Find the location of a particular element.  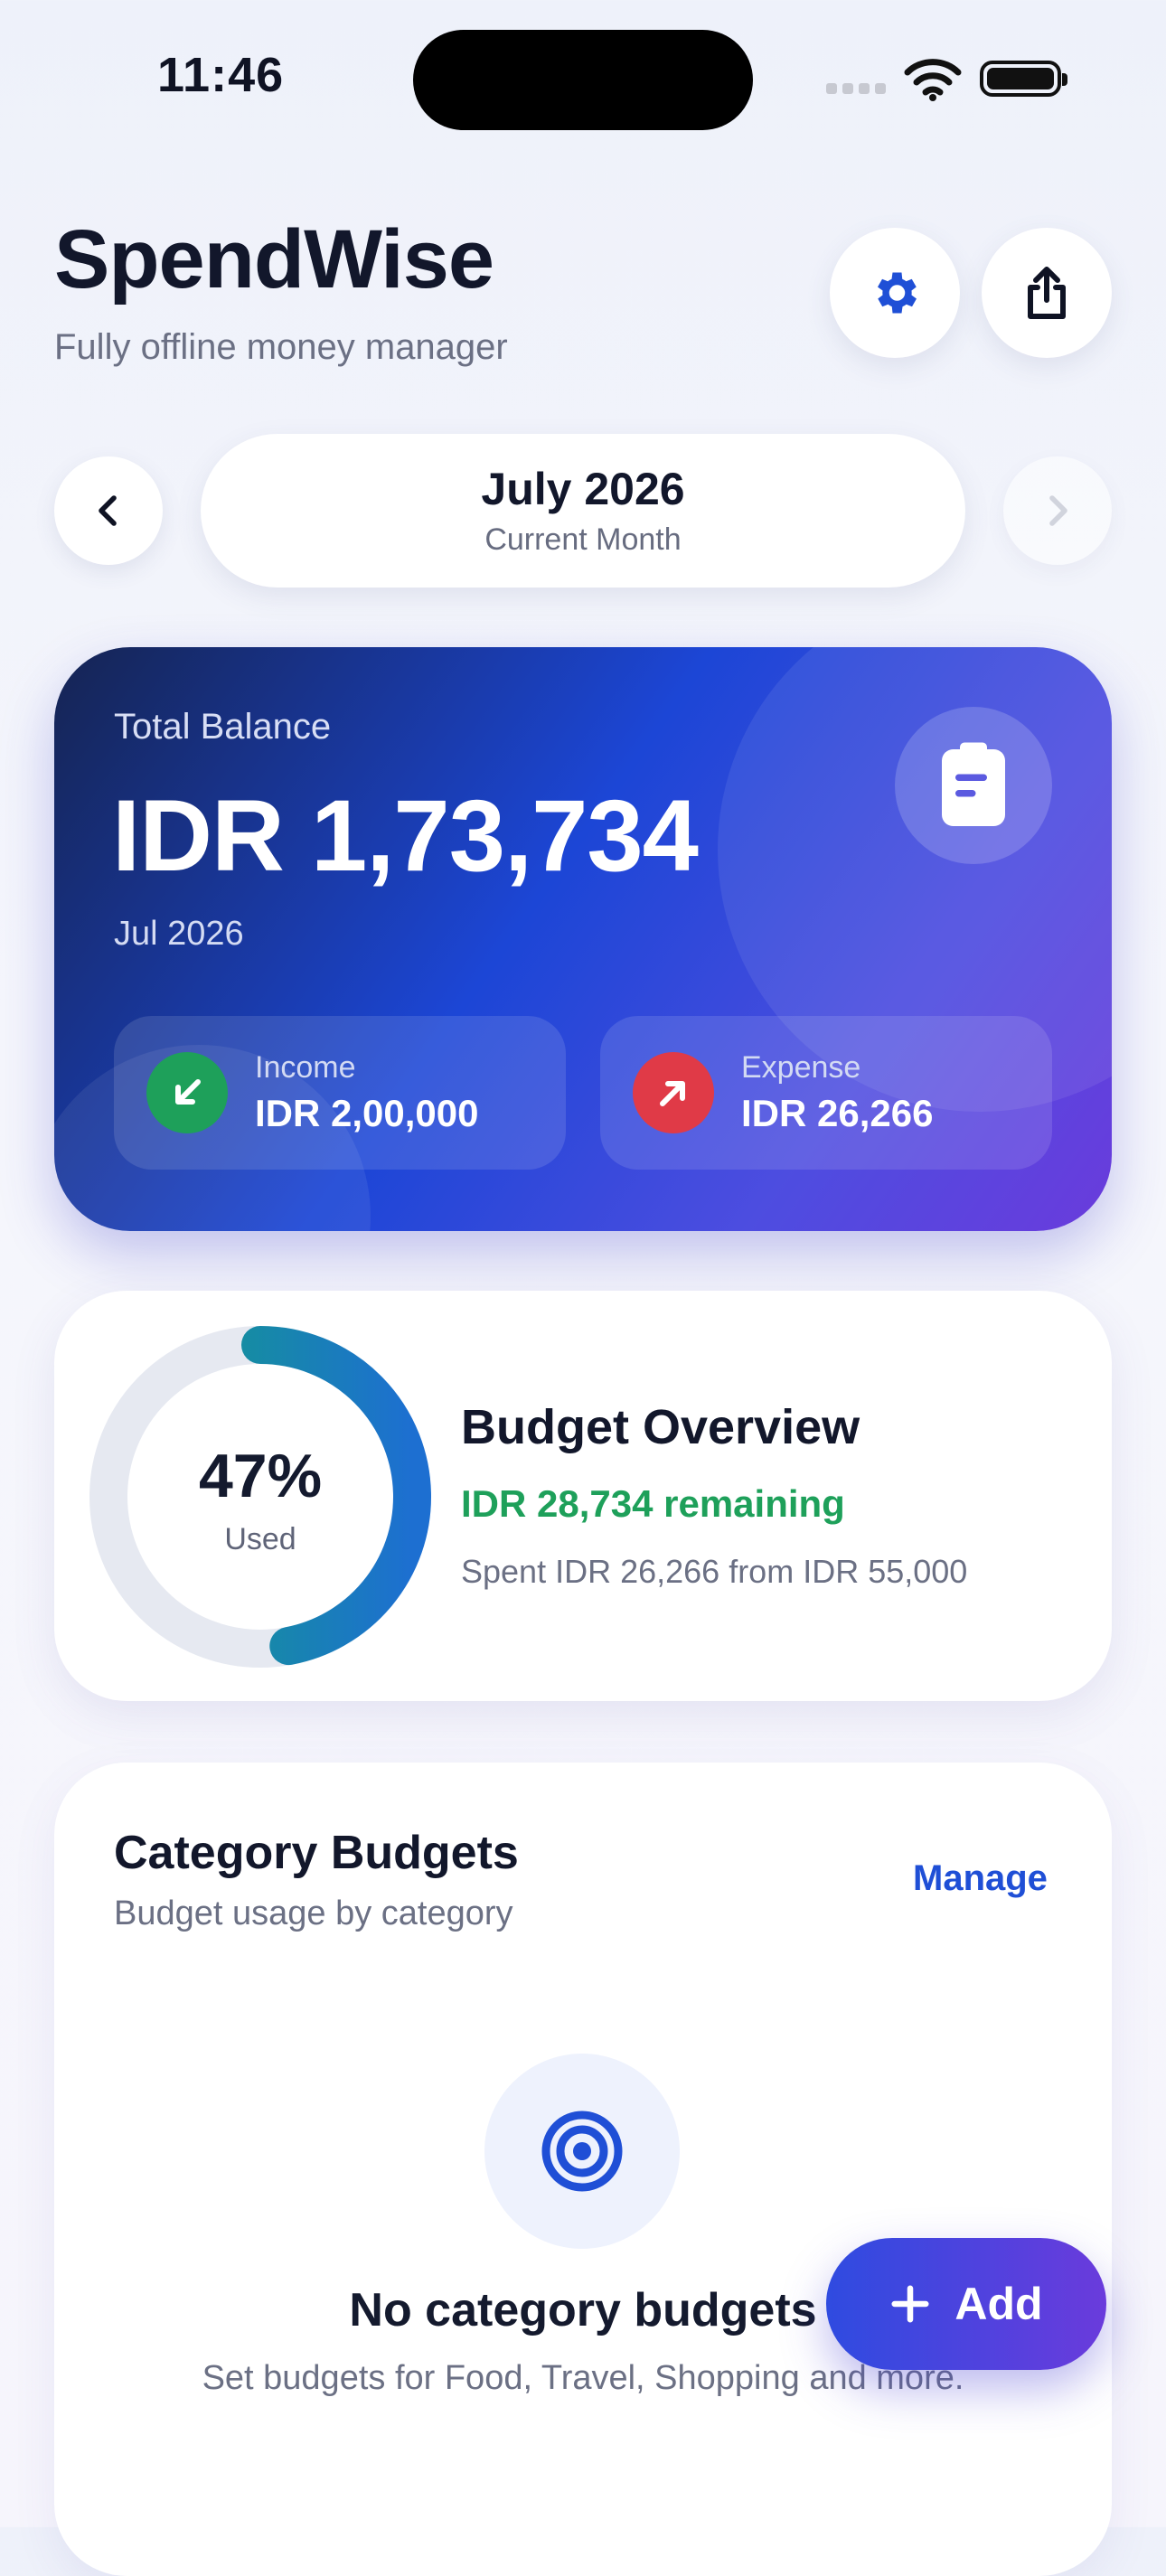

expense-label: Expense is located at coordinates (801, 1067).